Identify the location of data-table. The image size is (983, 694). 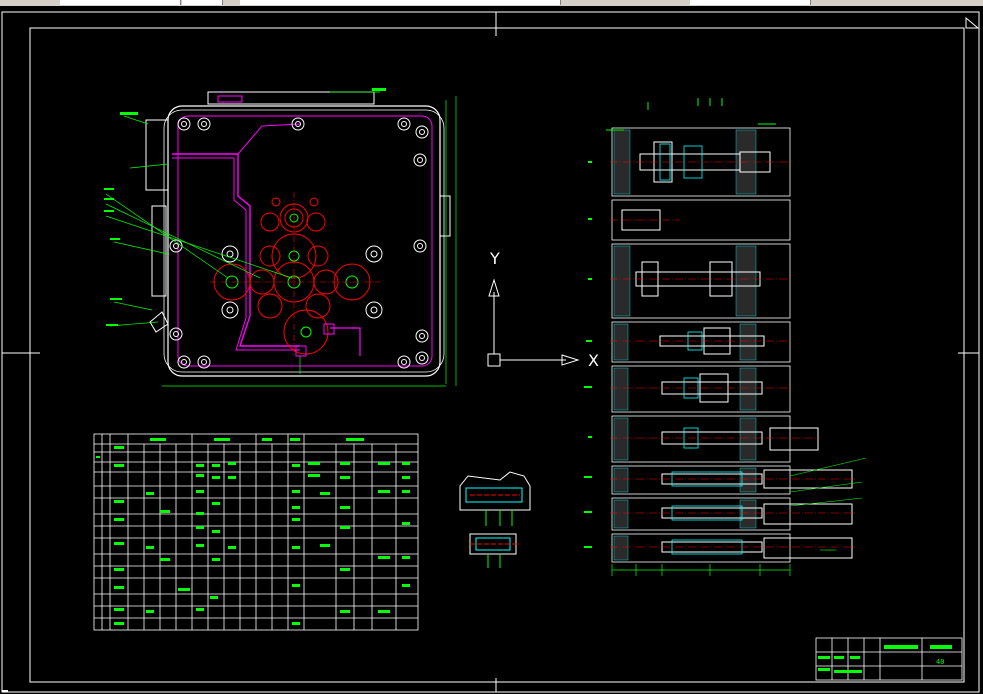
(256, 532).